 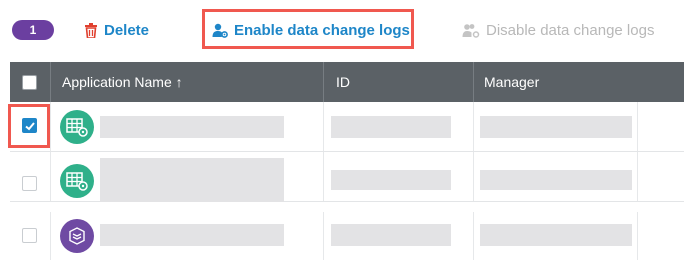 What do you see at coordinates (29, 82) in the screenshot?
I see `select-all-checkbox` at bounding box center [29, 82].